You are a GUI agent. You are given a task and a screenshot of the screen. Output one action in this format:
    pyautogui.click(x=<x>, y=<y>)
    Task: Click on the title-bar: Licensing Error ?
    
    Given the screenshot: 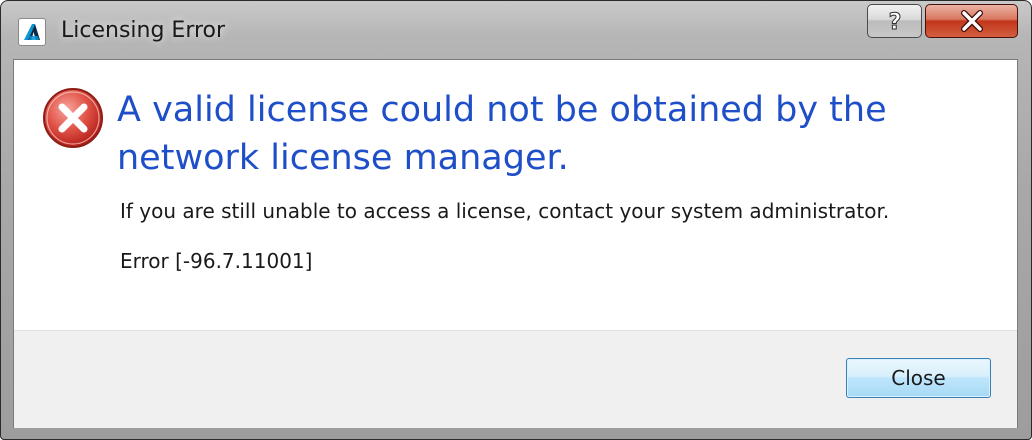 What is the action you would take?
    pyautogui.click(x=516, y=30)
    